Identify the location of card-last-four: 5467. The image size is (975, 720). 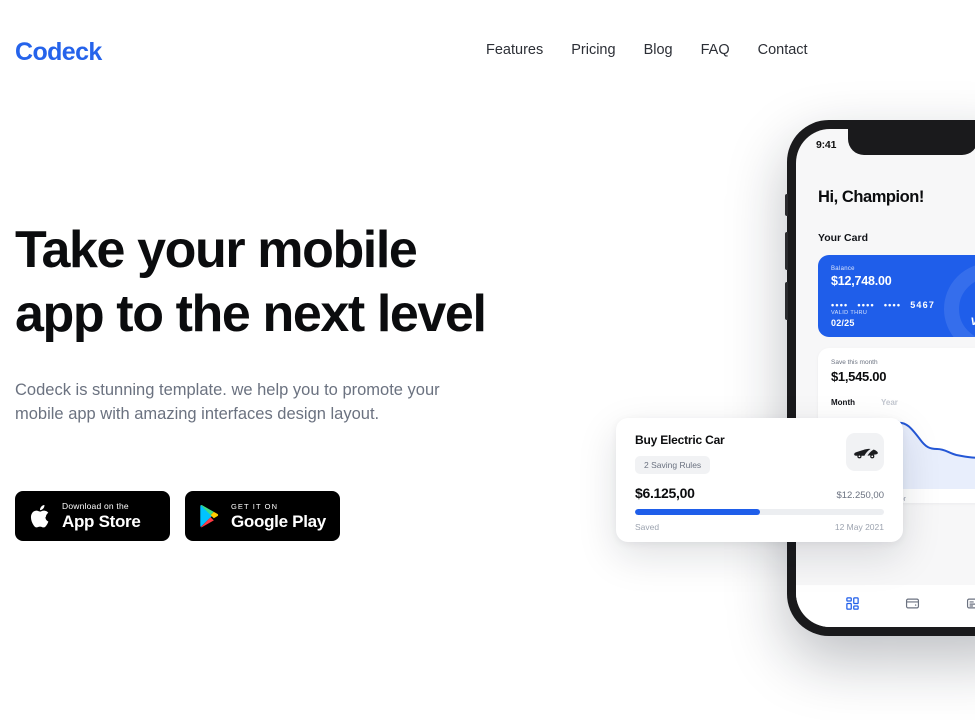
(923, 305).